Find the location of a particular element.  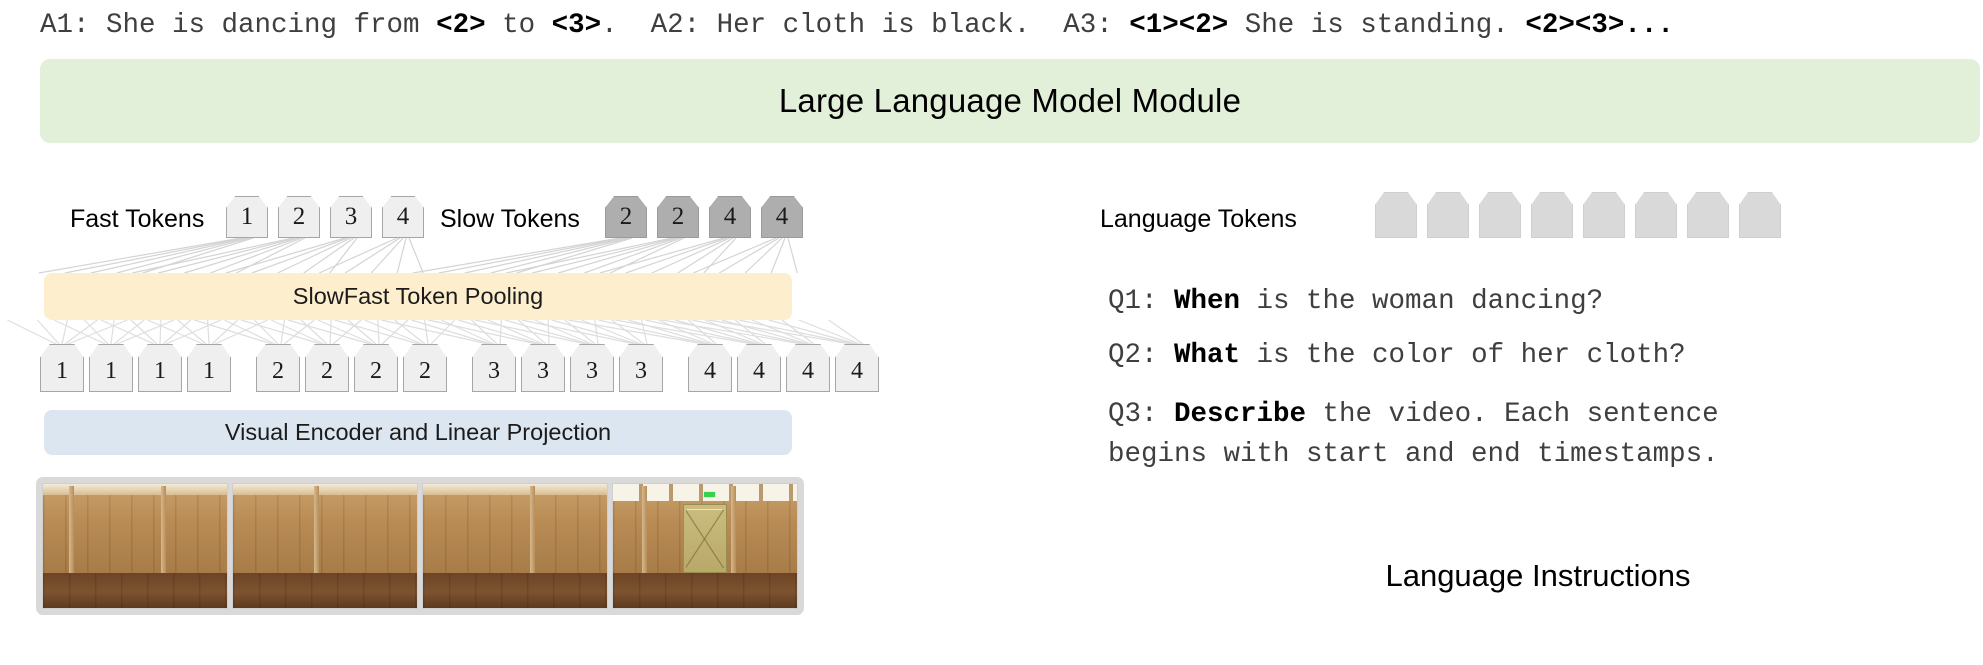

visual-token-group-1: 1111 is located at coordinates (135, 368).